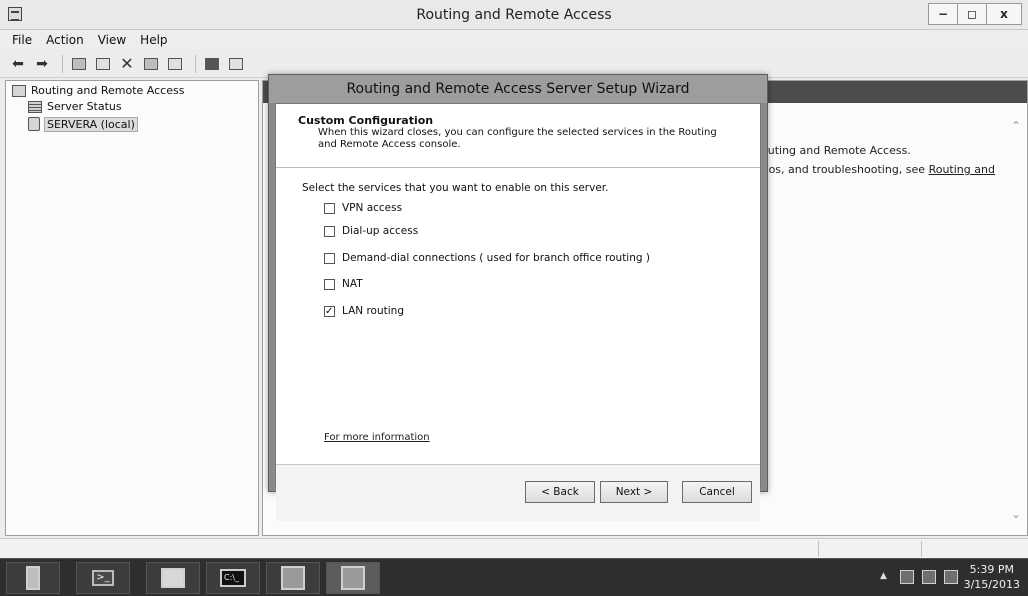 The width and height of the screenshot is (1028, 596). Describe the element at coordinates (112, 40) in the screenshot. I see `menu-view: View` at that location.